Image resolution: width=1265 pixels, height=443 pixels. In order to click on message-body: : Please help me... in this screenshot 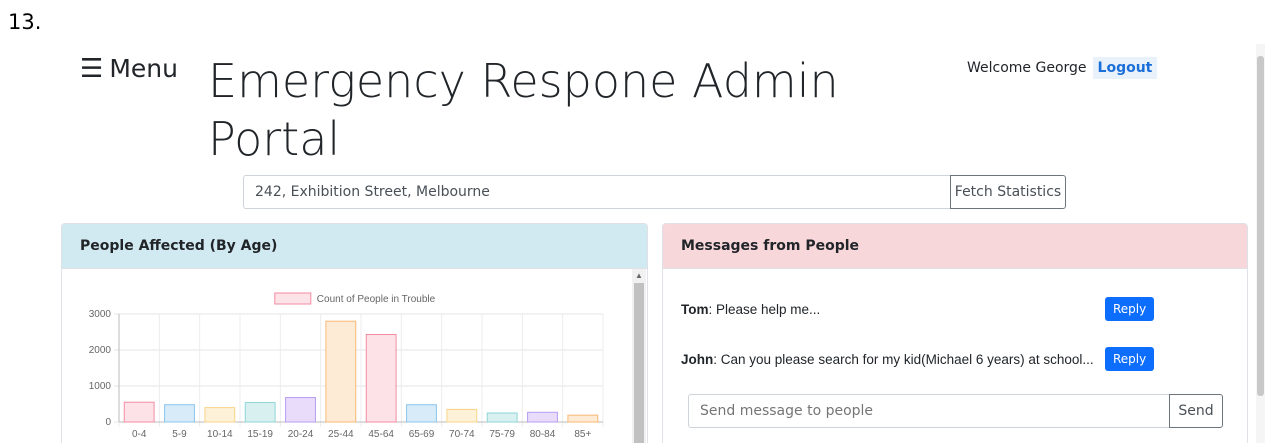, I will do `click(764, 309)`.